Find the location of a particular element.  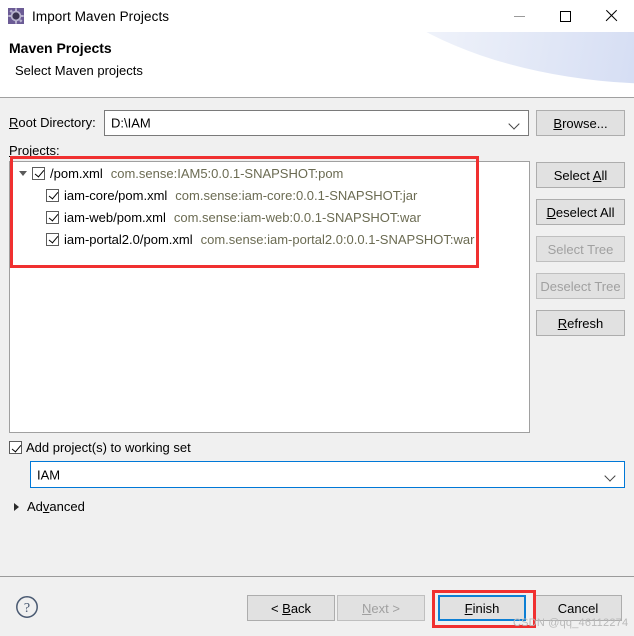

tree-row-coordinates: com.sense:IAM5:0.0.1-SNAPSHOT:pom is located at coordinates (227, 173).